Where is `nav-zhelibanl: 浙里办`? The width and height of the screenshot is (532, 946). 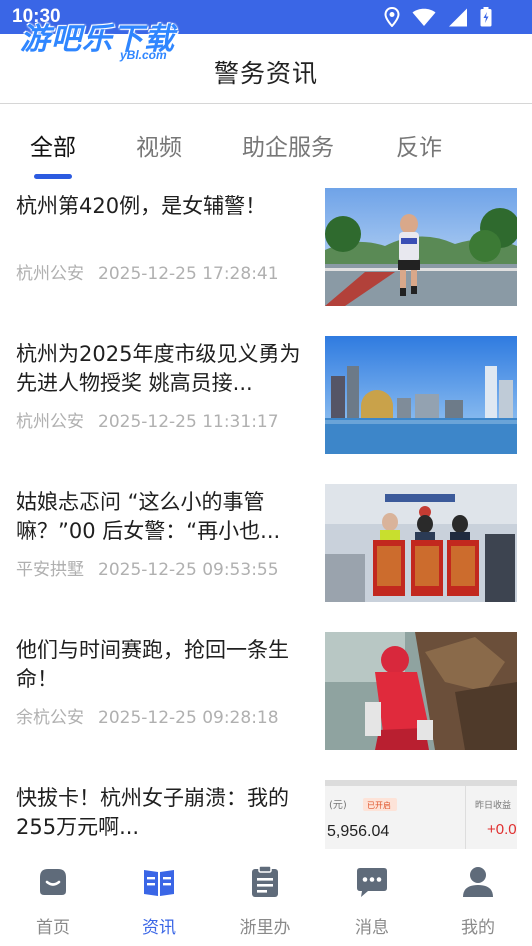 nav-zhelibanl: 浙里办 is located at coordinates (265, 901).